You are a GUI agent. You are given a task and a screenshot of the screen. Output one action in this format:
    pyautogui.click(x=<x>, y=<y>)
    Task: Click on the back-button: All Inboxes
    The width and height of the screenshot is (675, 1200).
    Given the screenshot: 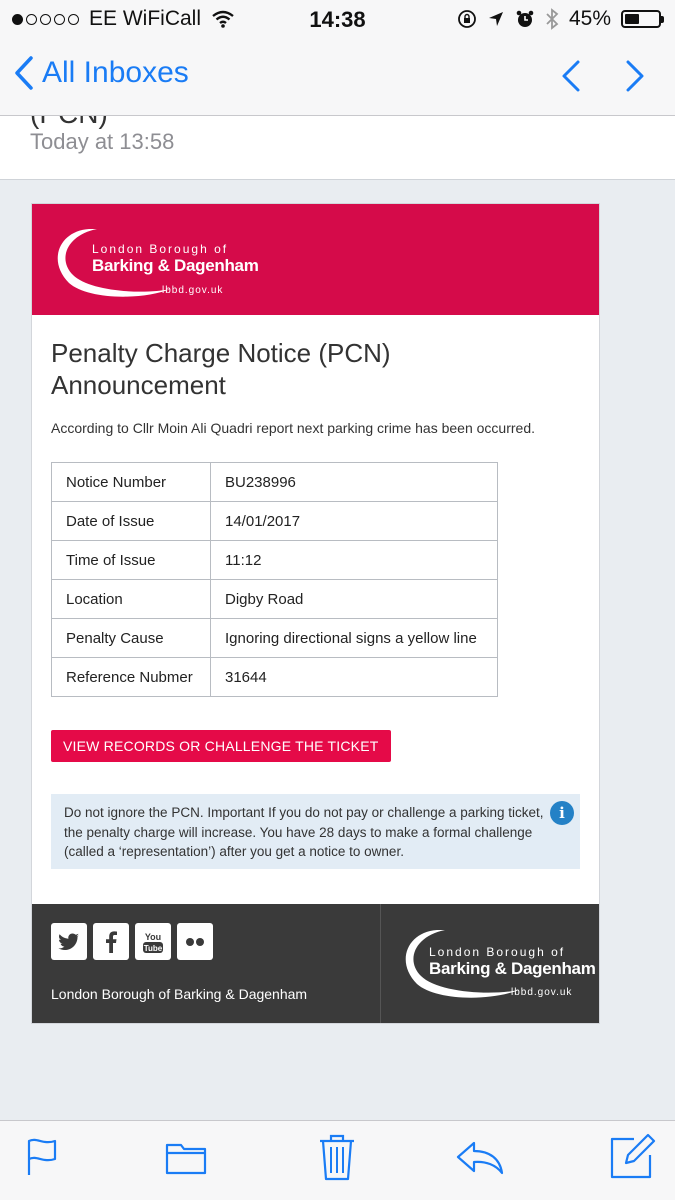 What is the action you would take?
    pyautogui.click(x=101, y=73)
    